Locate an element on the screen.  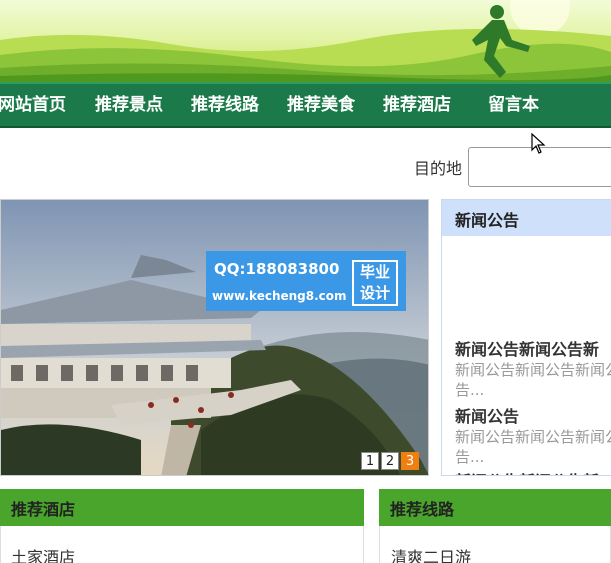
nav-item-hotels: 推荐酒店 is located at coordinates (417, 106).